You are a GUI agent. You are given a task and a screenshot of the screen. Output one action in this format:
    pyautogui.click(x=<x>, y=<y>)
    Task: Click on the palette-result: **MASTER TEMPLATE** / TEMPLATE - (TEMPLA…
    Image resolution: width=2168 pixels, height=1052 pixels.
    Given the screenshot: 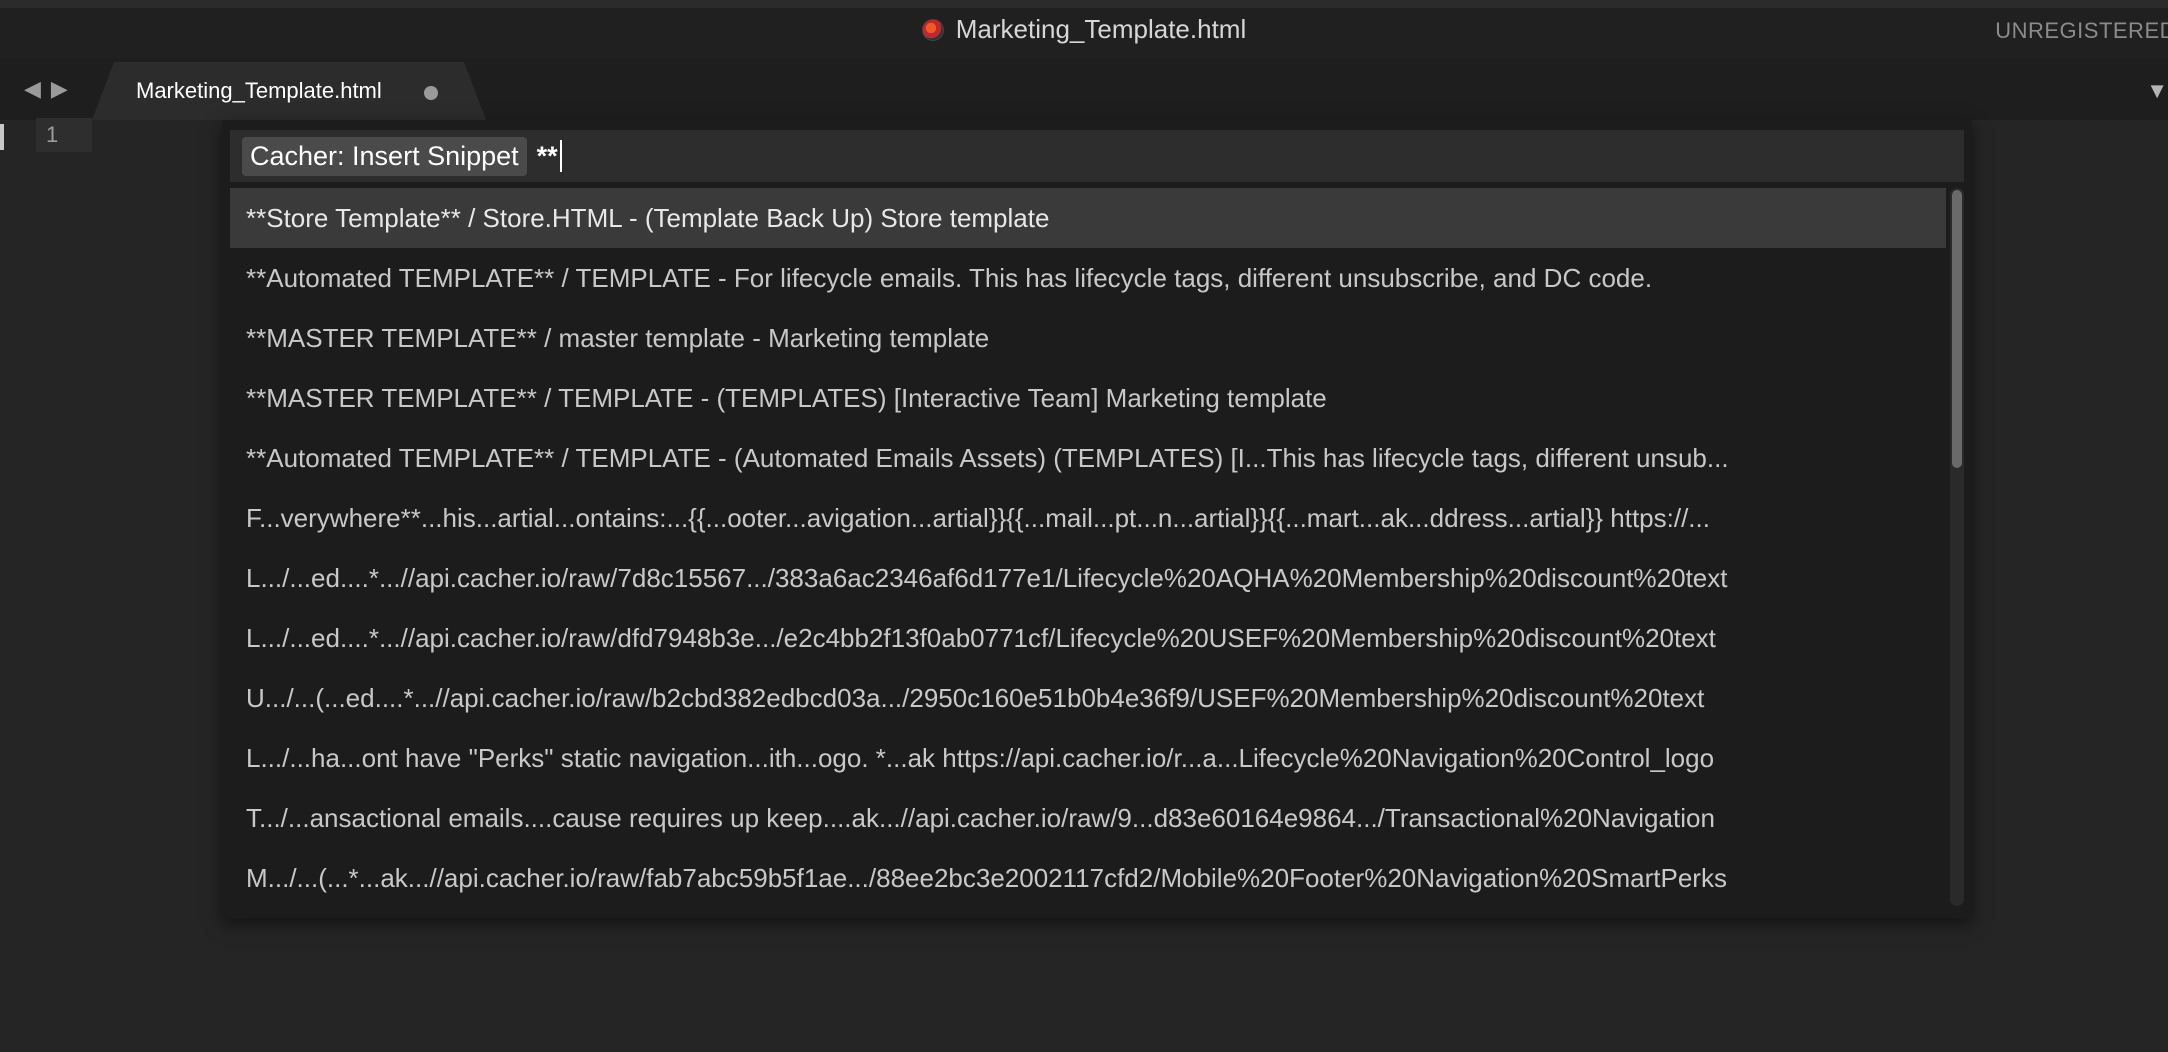 What is the action you would take?
    pyautogui.click(x=1088, y=398)
    